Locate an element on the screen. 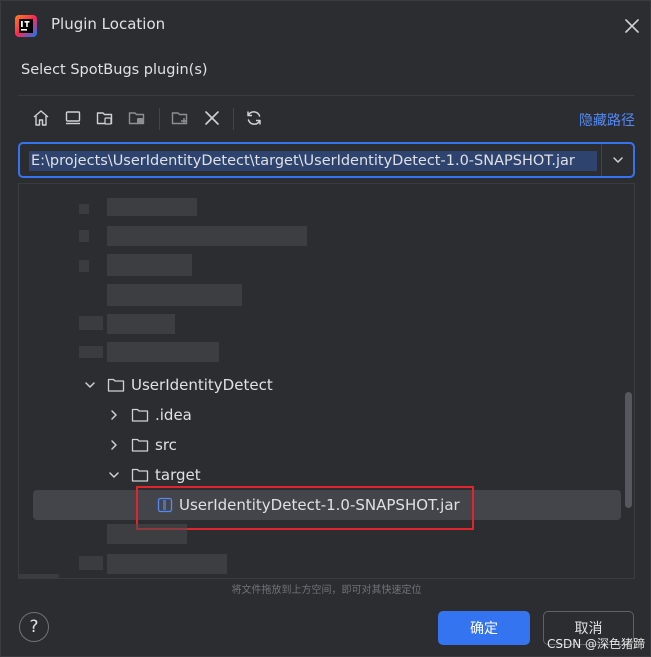 The width and height of the screenshot is (651, 657). help-button: ? is located at coordinates (34, 627).